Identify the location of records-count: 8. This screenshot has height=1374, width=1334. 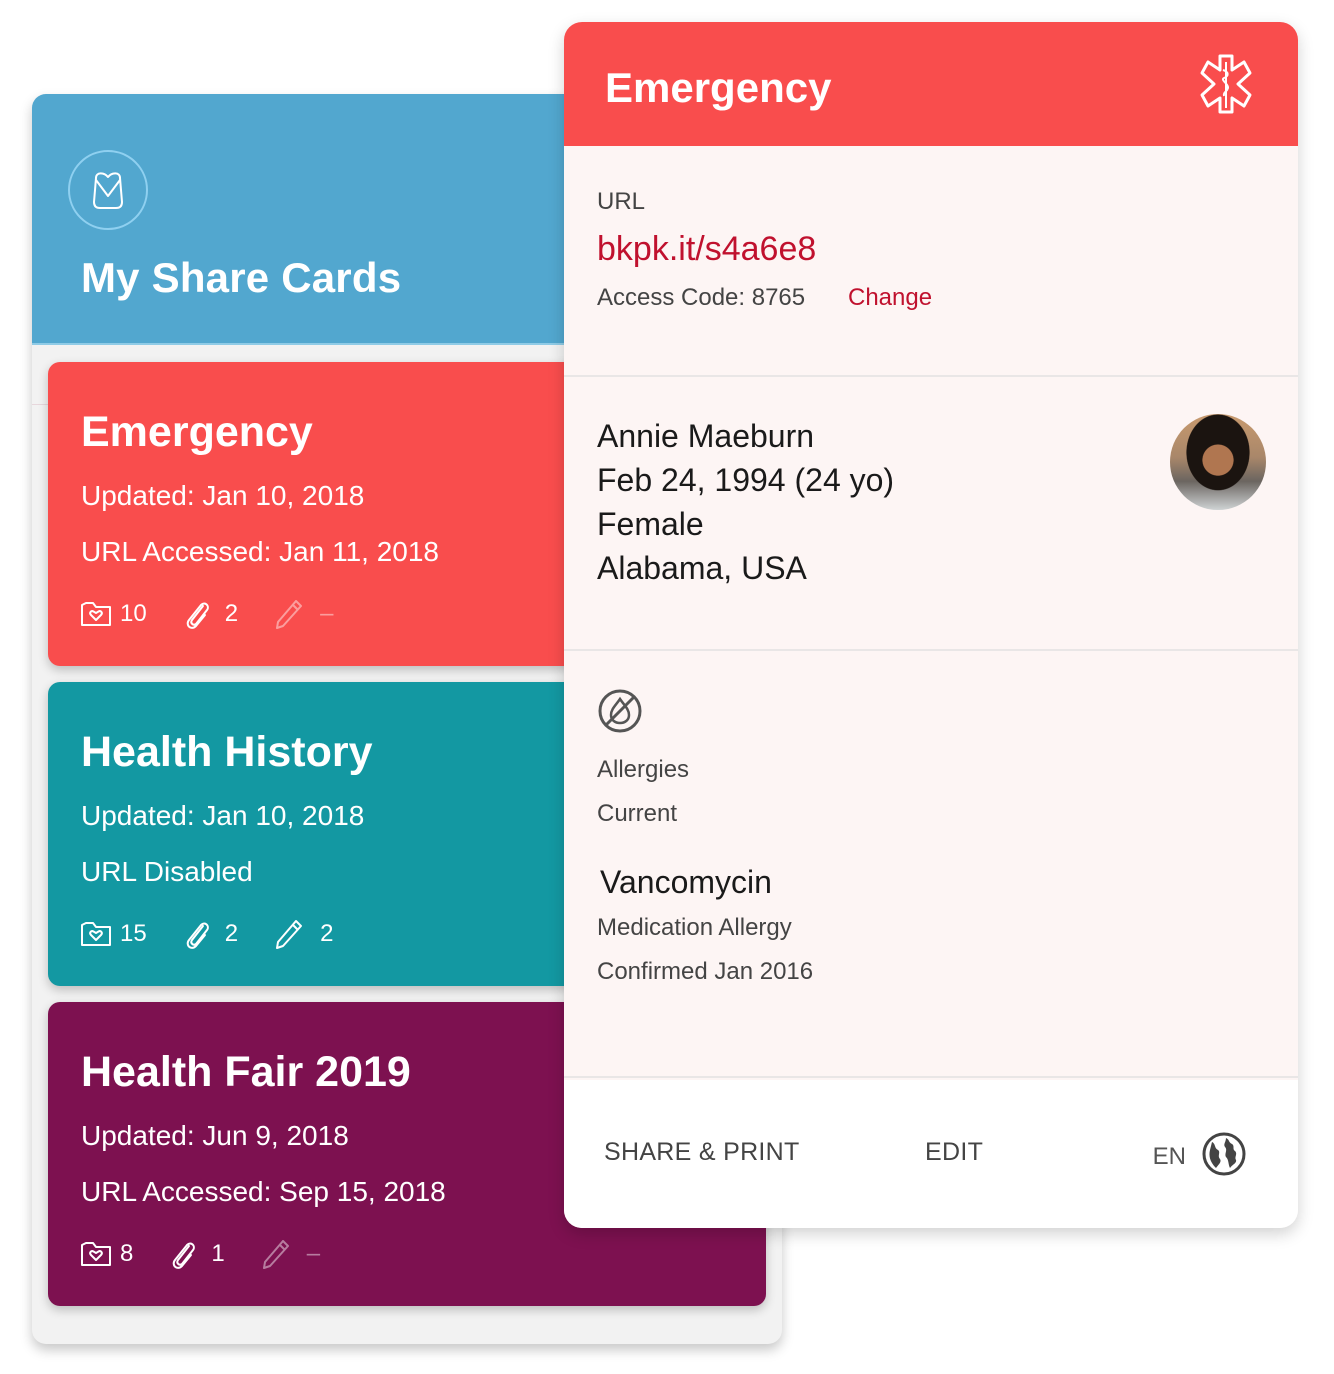
(127, 1253).